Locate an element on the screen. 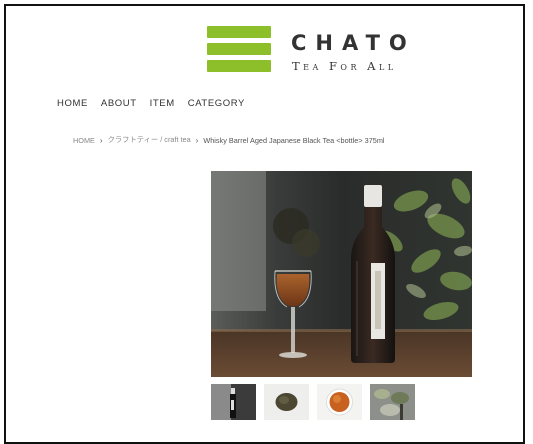  logo-bar-top is located at coordinates (239, 32).